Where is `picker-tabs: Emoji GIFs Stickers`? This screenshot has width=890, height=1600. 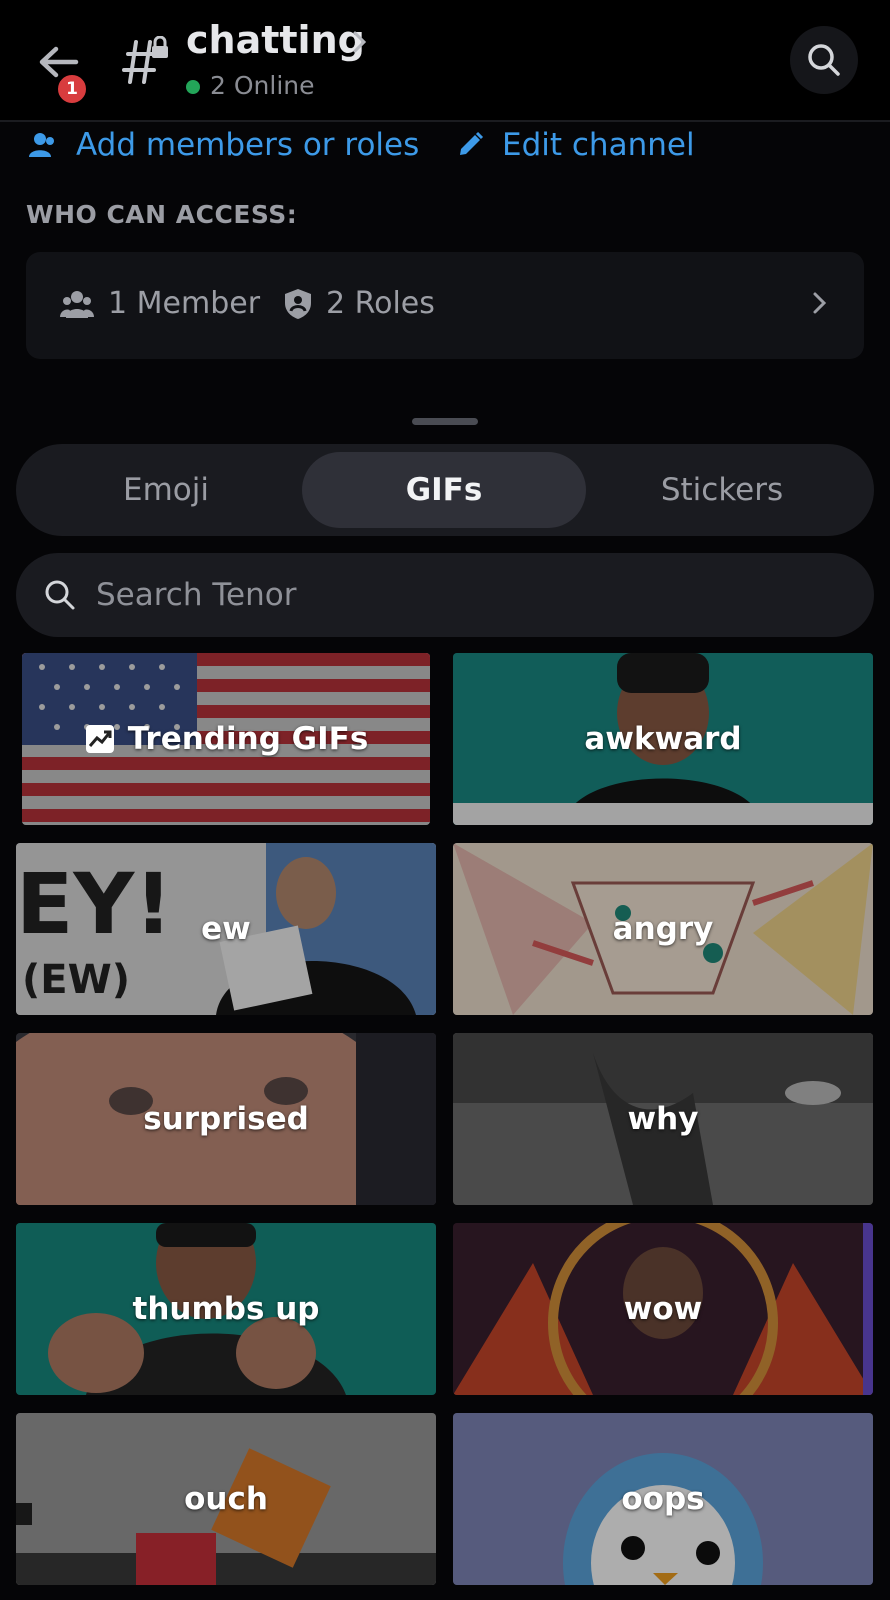
picker-tabs: Emoji GIFs Stickers is located at coordinates (445, 490).